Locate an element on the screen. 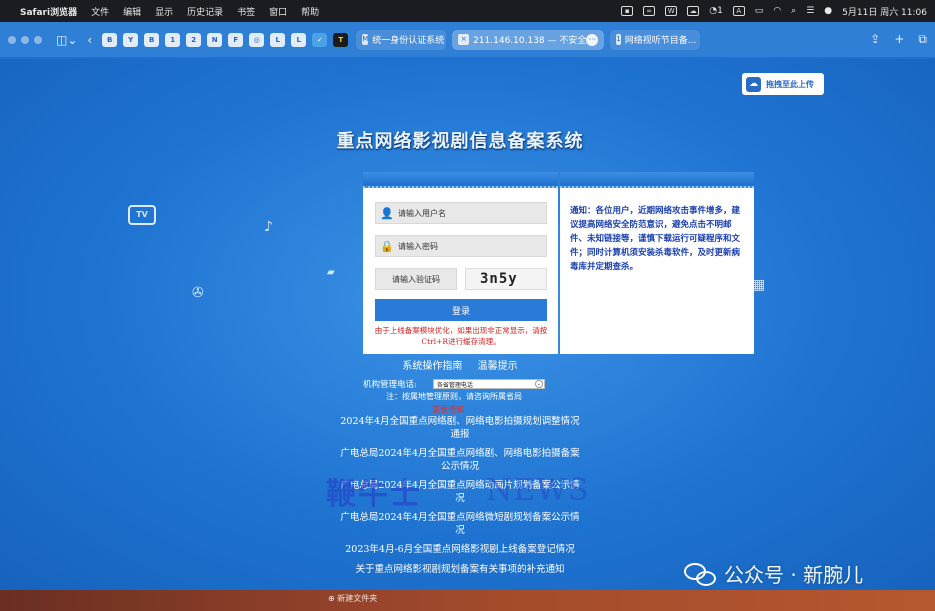 The width and height of the screenshot is (935, 611). chevron-down-icon: ⌄ is located at coordinates (538, 384).